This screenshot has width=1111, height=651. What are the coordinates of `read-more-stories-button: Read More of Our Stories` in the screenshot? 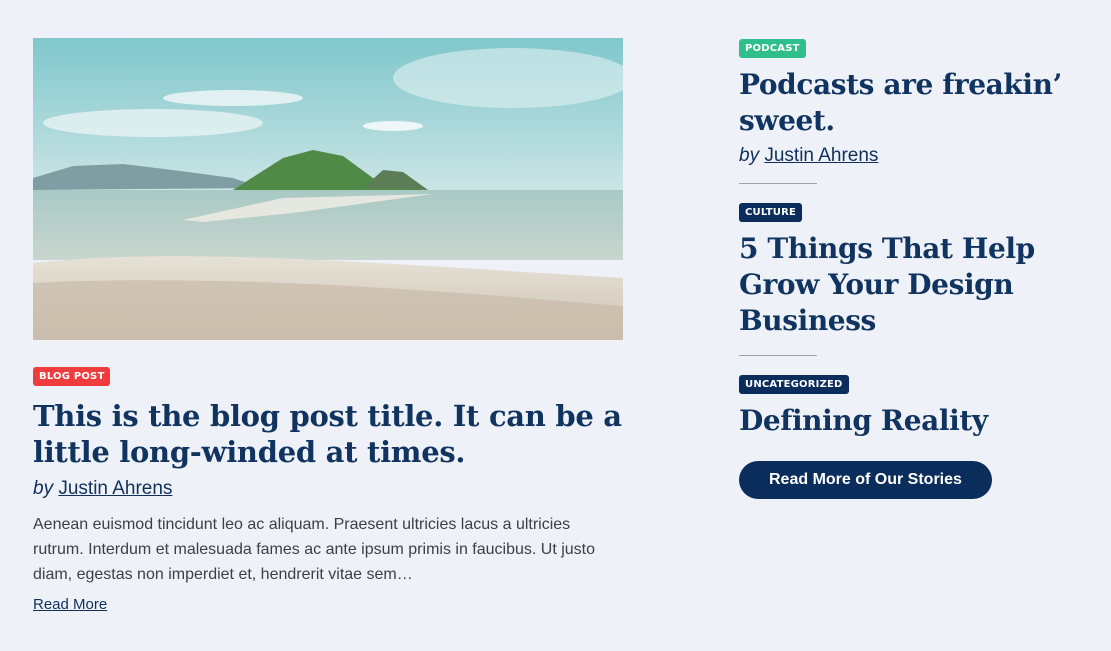 It's located at (865, 480).